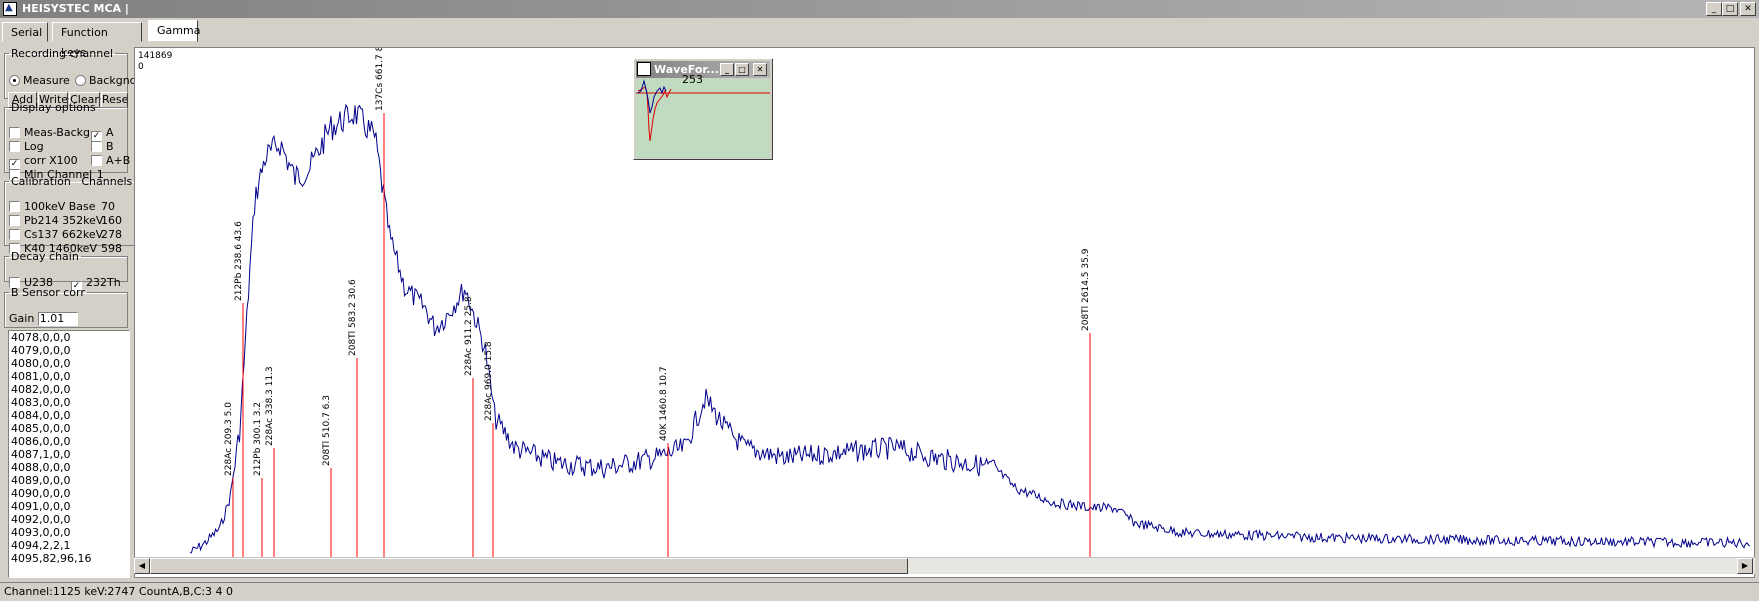 This screenshot has height=601, width=1759. What do you see at coordinates (43, 162) in the screenshot?
I see `corr-x100-checkbox: ✓ corr X100` at bounding box center [43, 162].